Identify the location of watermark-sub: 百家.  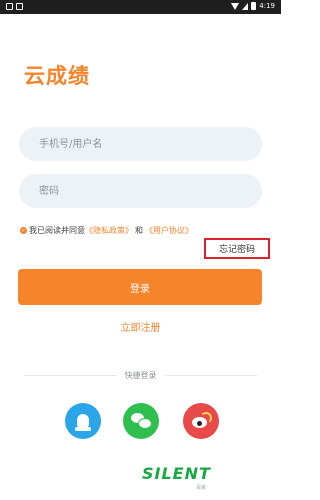
(201, 488).